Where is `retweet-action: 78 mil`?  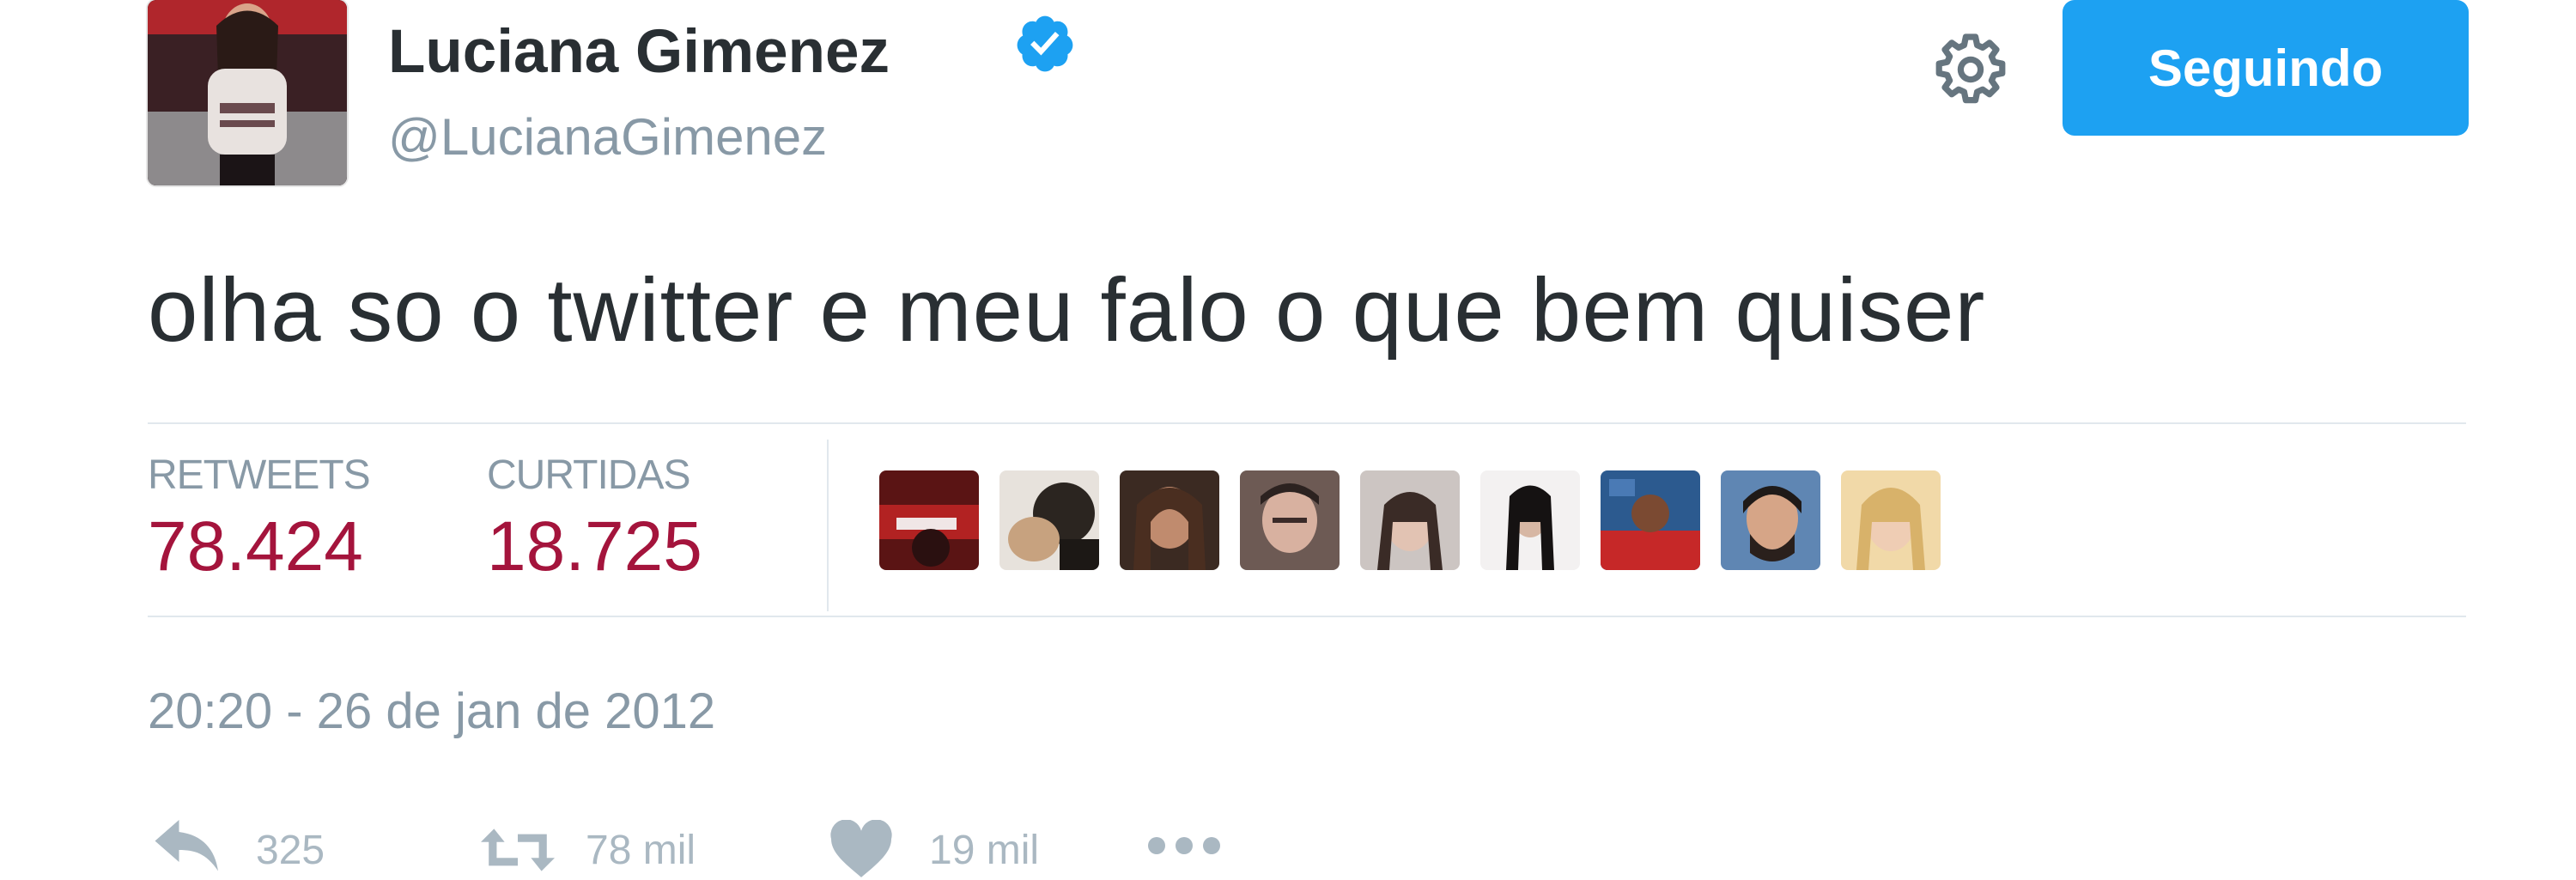 retweet-action: 78 mil is located at coordinates (588, 850).